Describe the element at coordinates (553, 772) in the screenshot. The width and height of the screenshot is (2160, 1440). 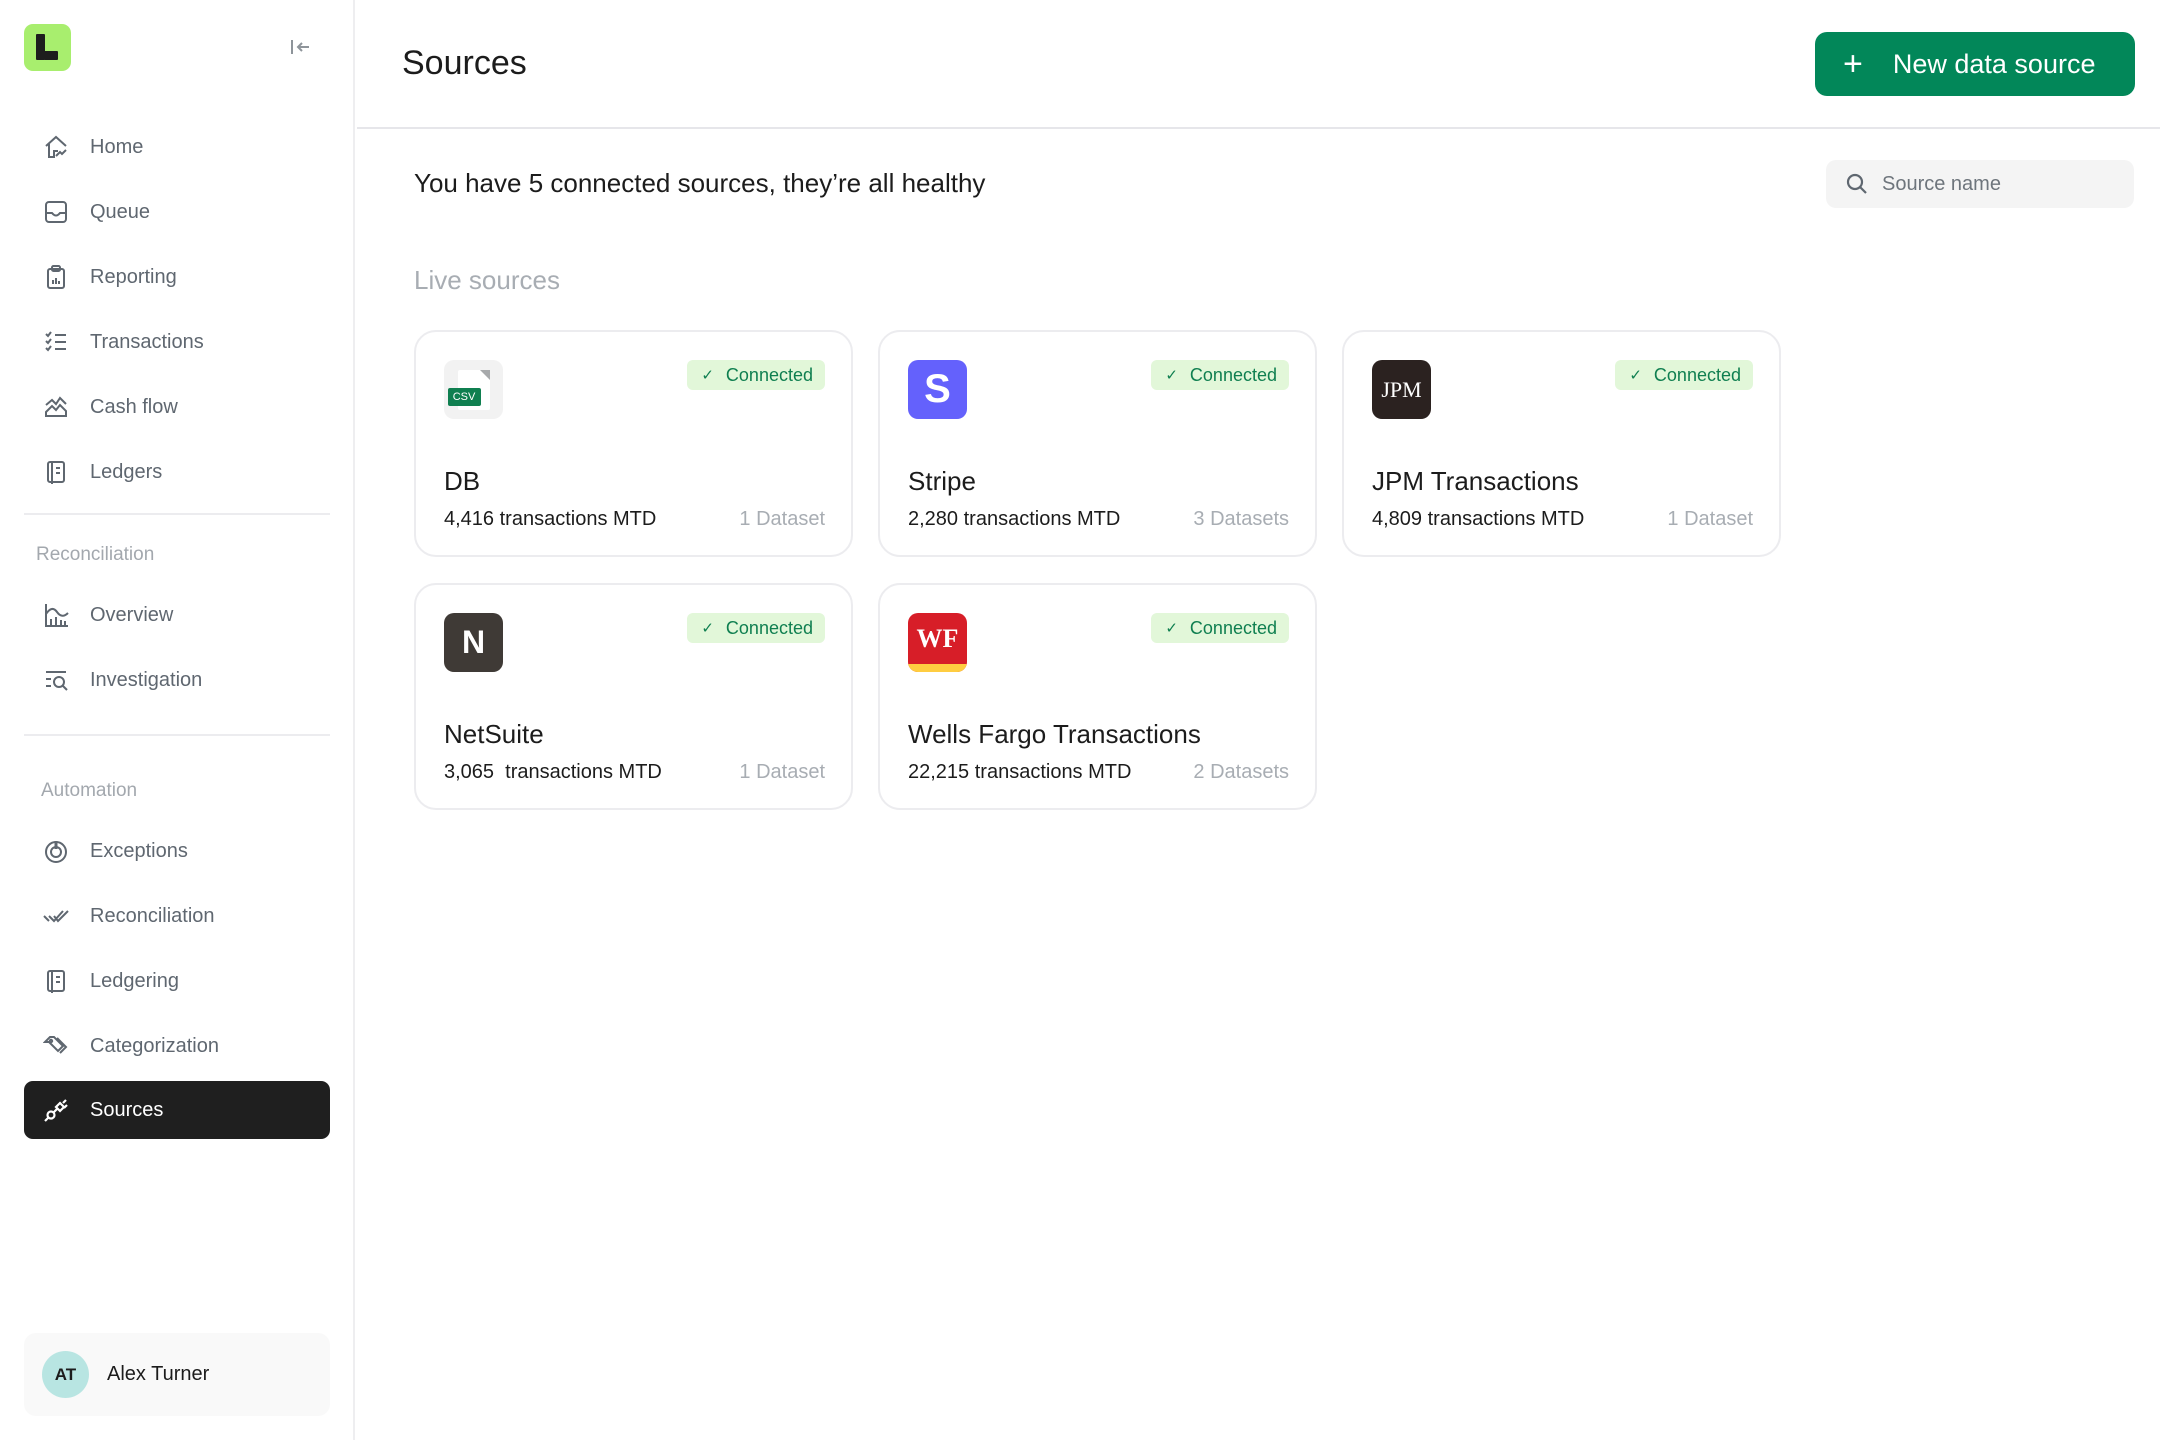
I see `transactions-count: 3,065 transactions MTD` at that location.